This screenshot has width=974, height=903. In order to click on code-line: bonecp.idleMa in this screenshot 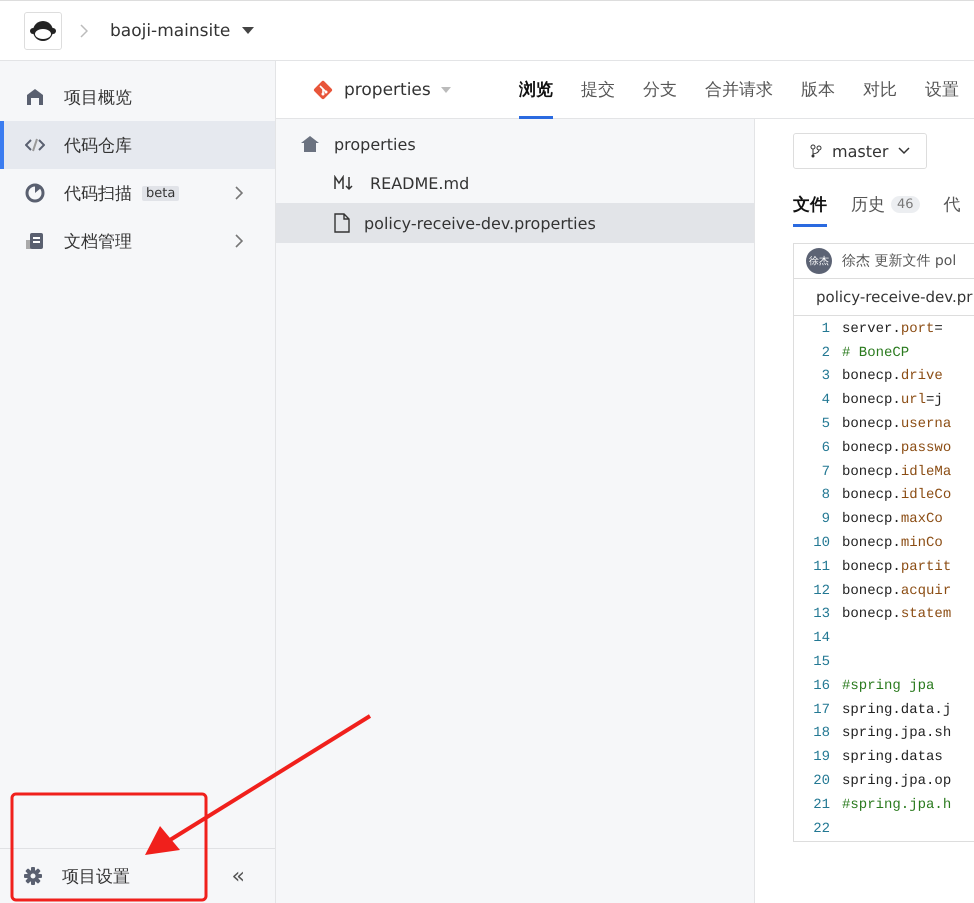, I will do `click(897, 472)`.